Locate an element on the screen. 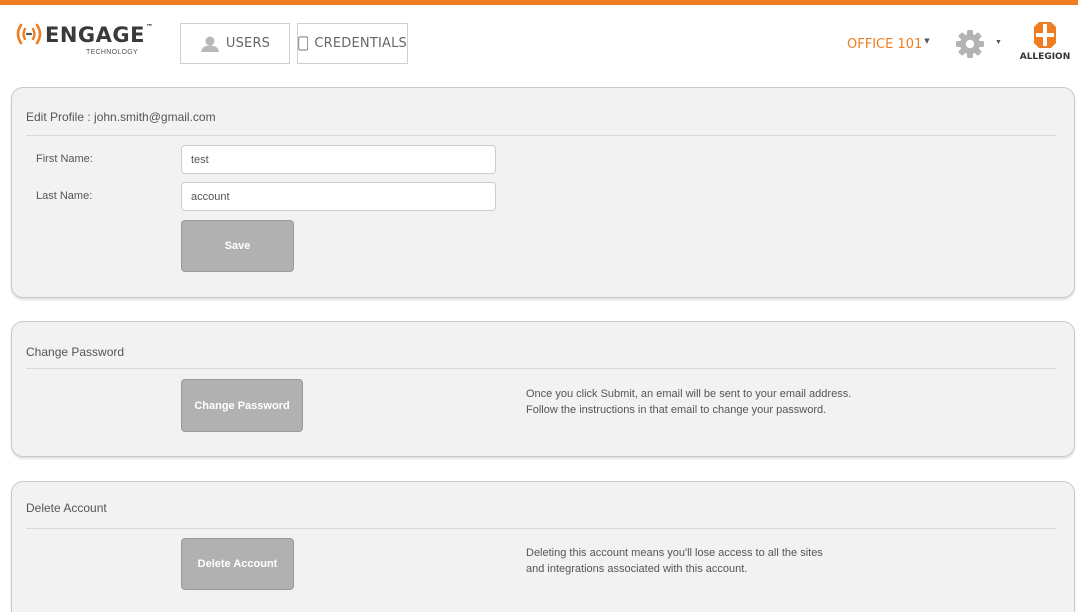  edit-profile-title: Edit Profile : john.smith@gmail.com is located at coordinates (121, 117).